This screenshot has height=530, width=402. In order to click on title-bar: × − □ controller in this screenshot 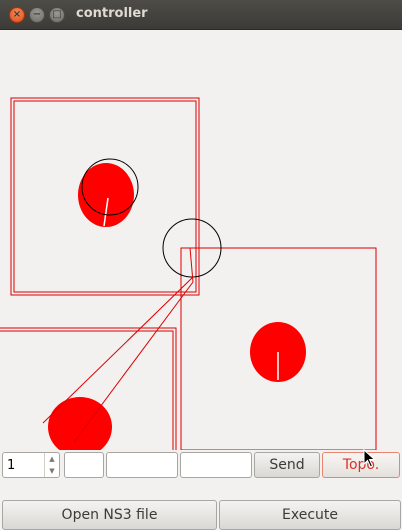, I will do `click(201, 15)`.